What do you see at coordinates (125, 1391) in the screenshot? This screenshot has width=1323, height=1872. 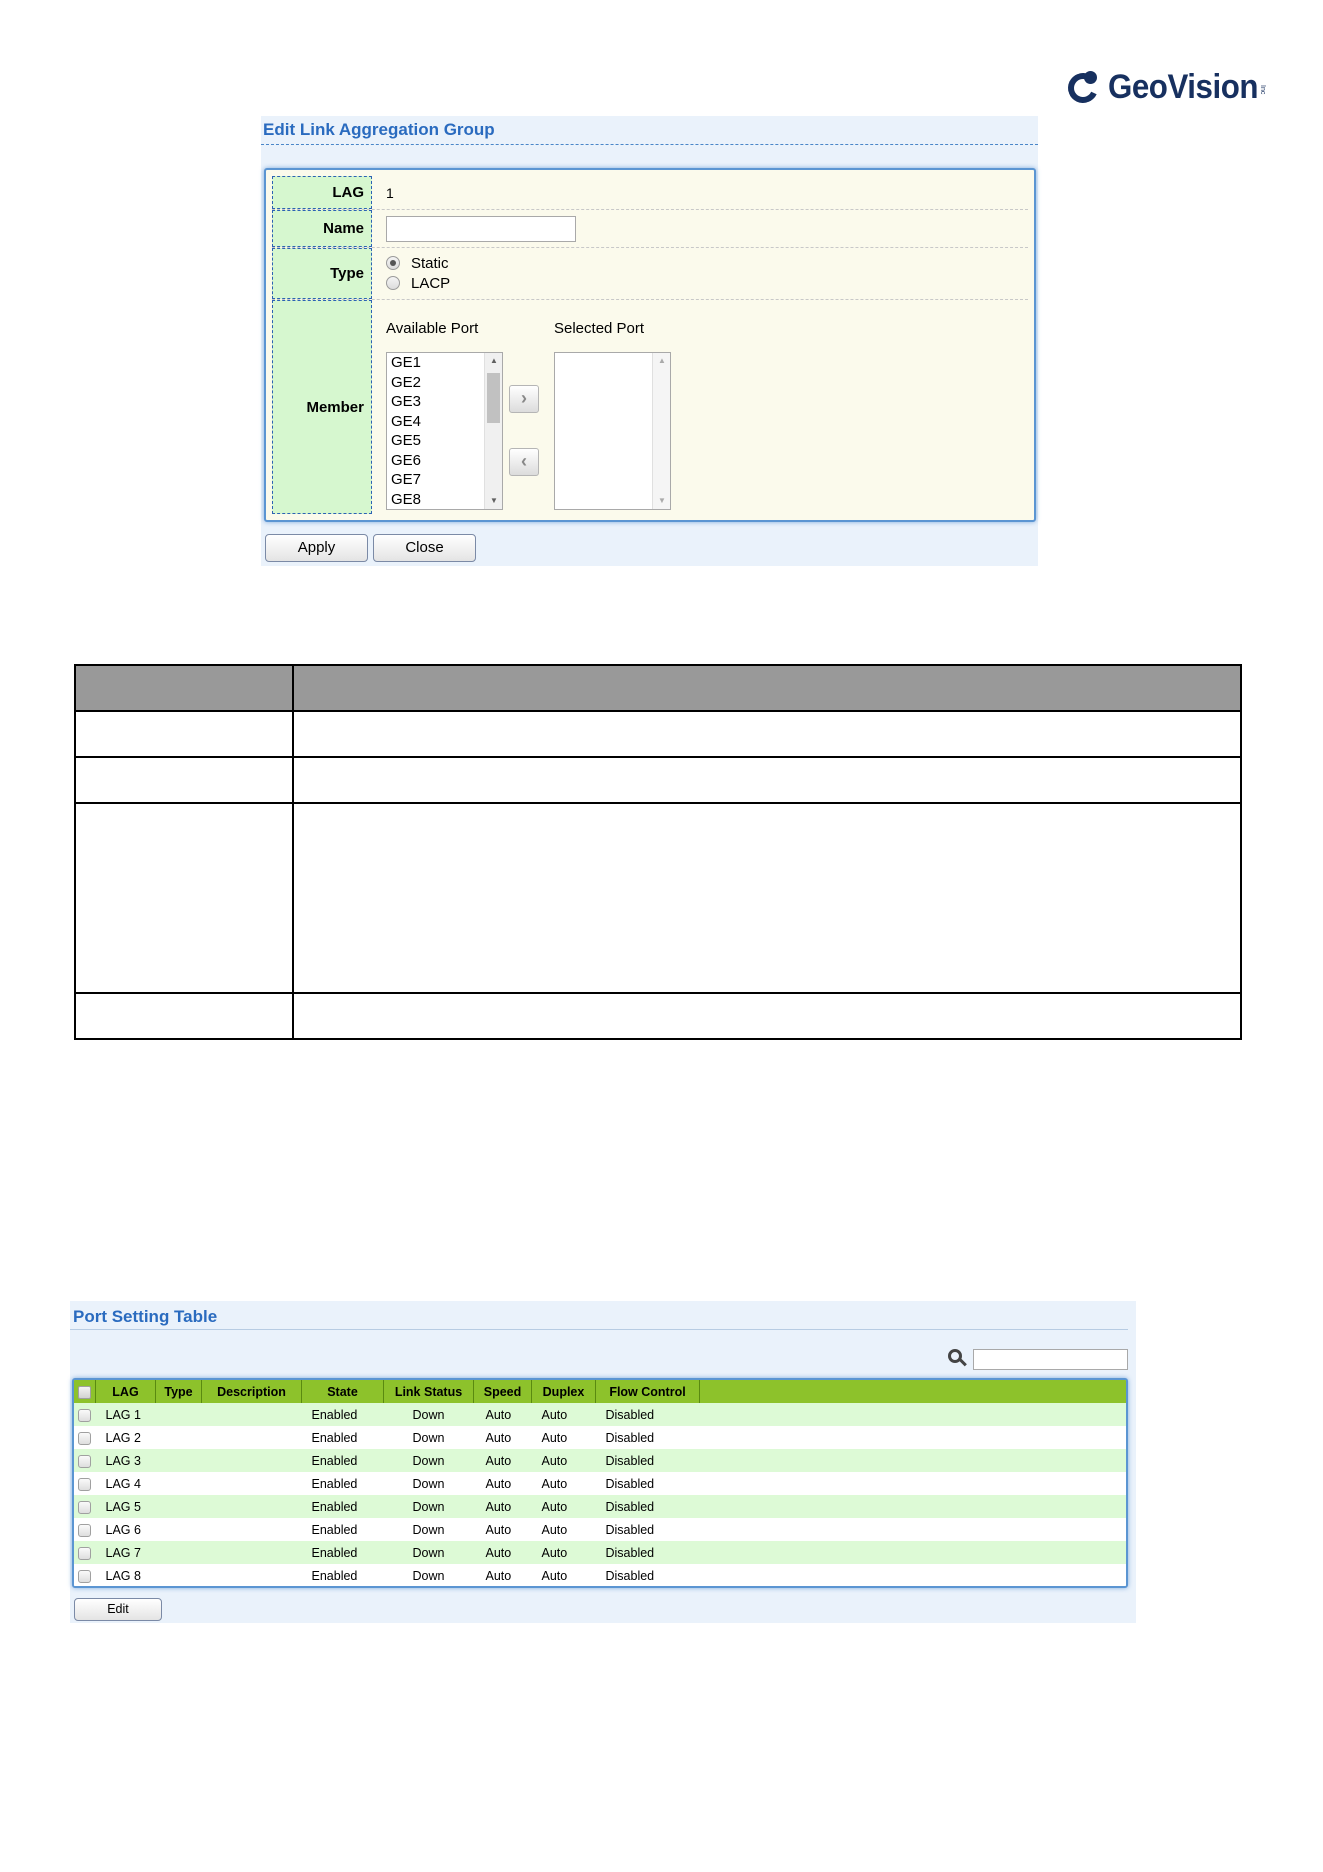 I see `column-header: LAG` at bounding box center [125, 1391].